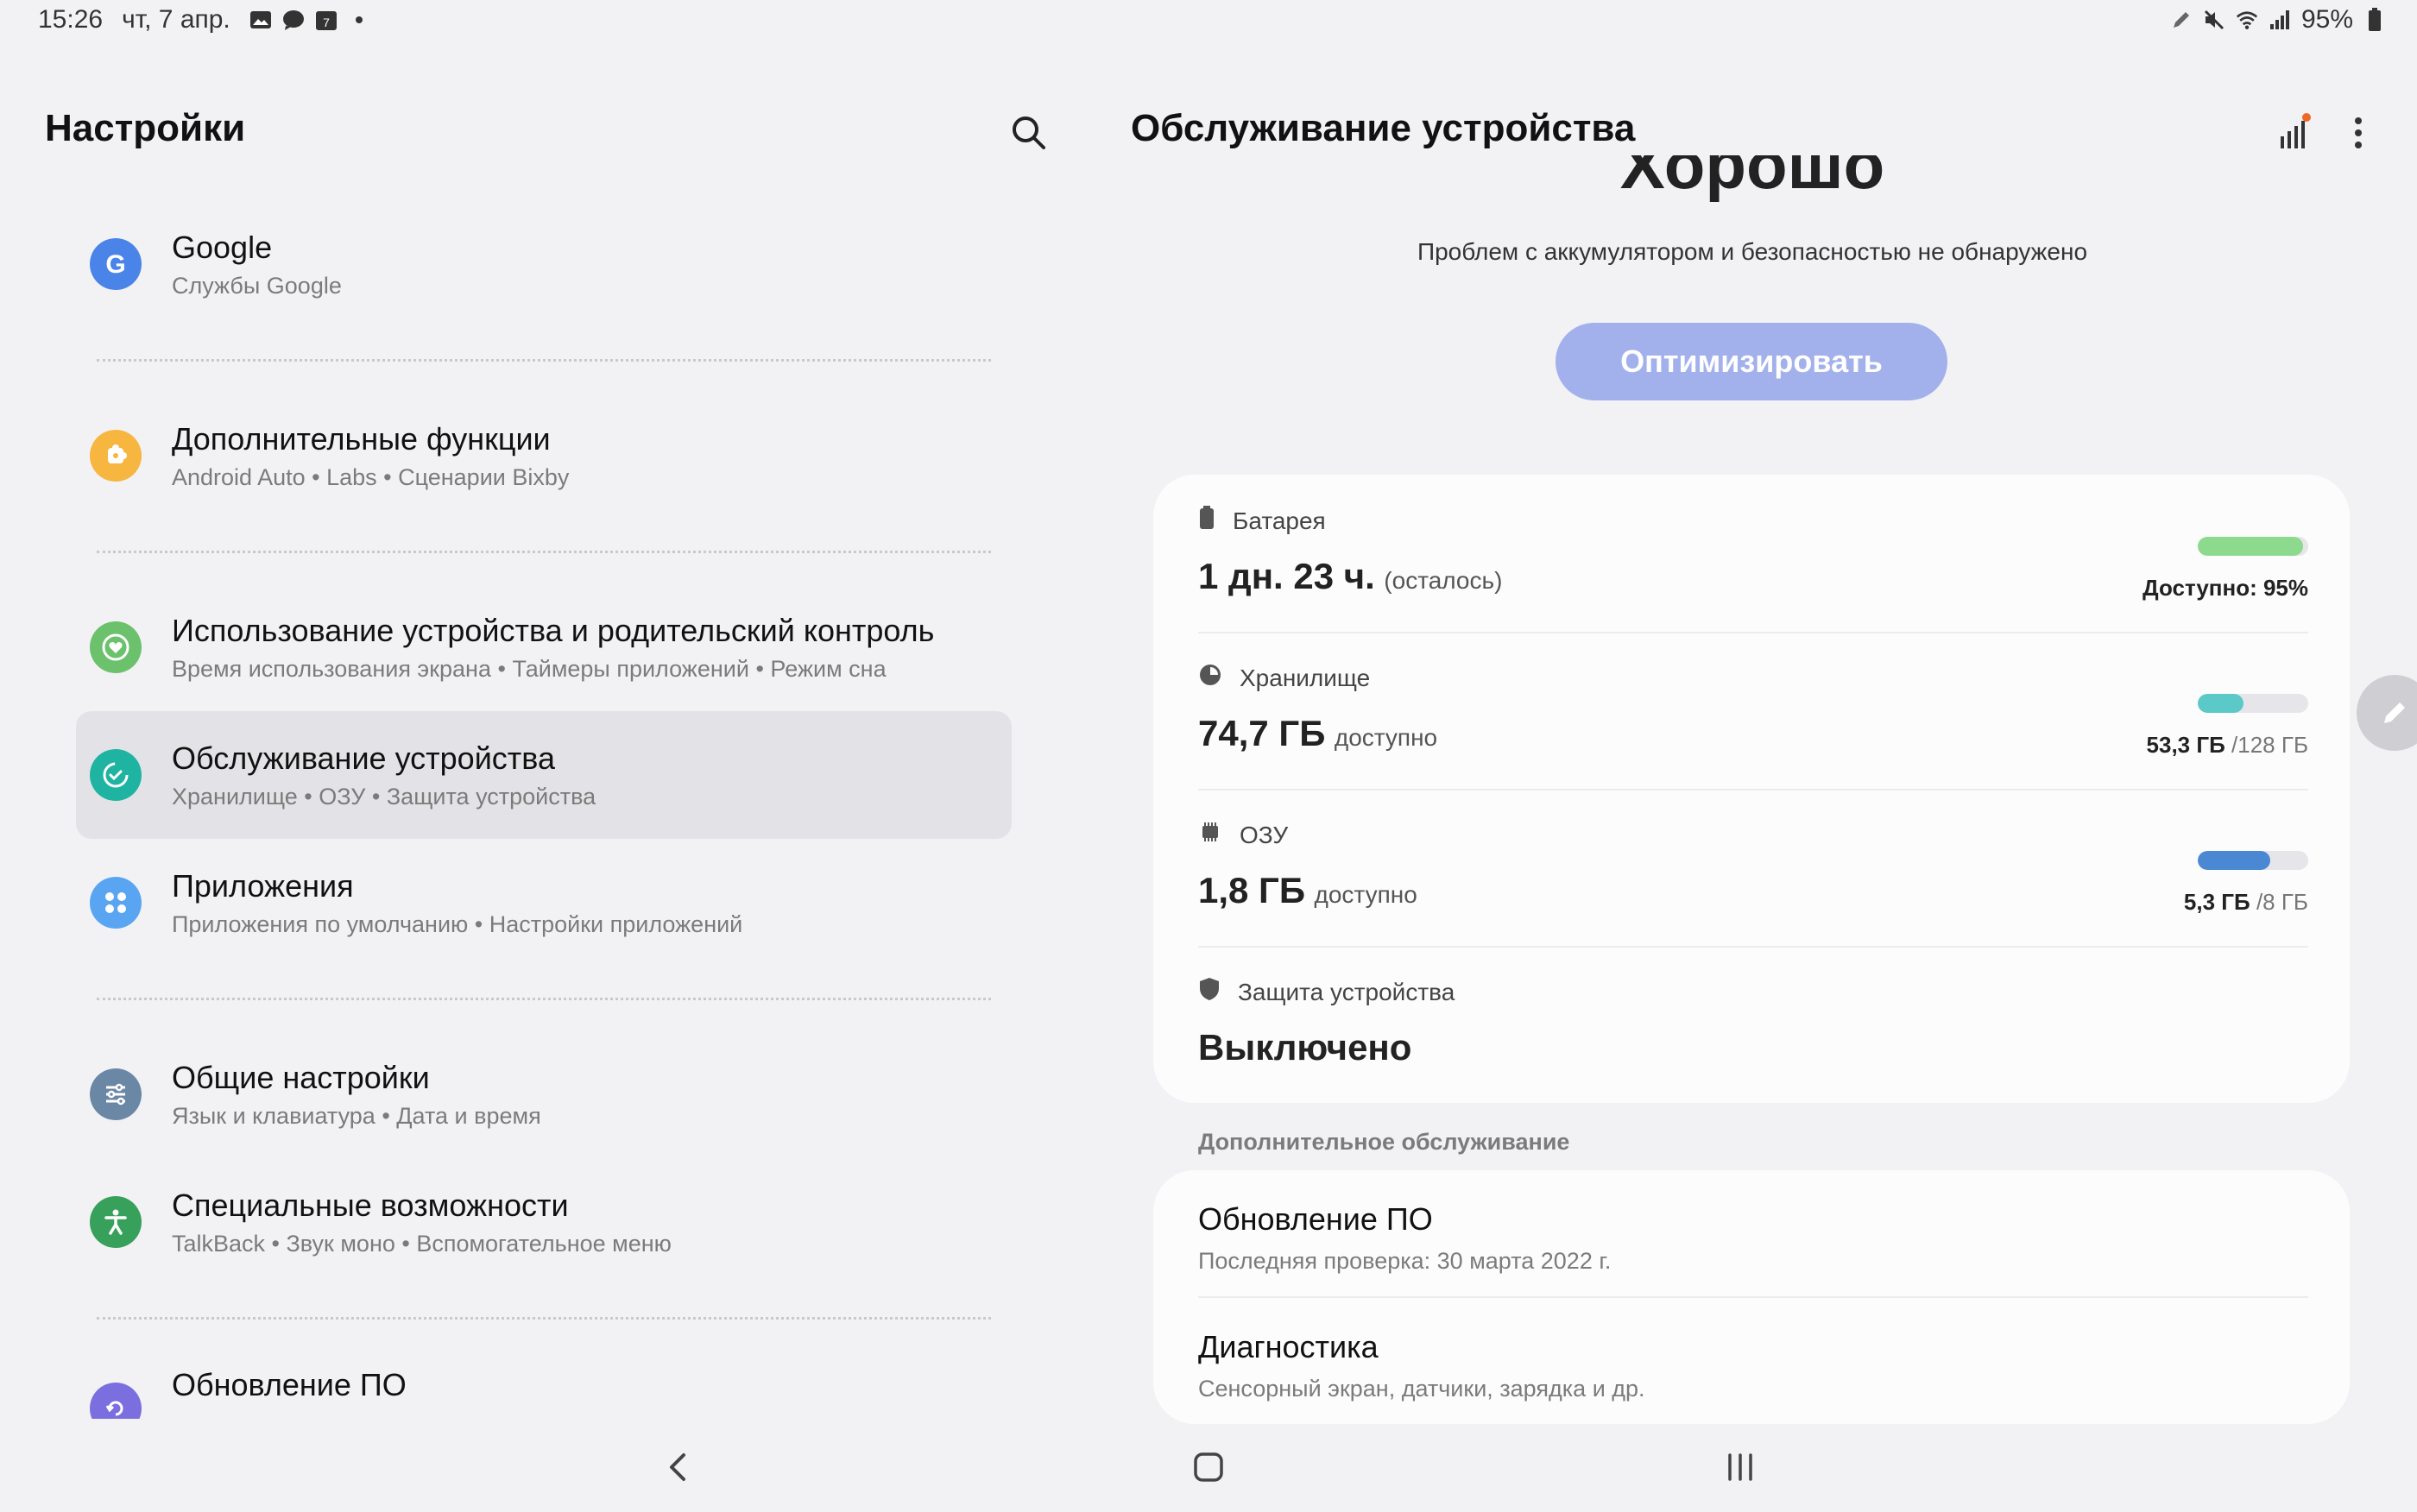 The width and height of the screenshot is (2417, 1512). What do you see at coordinates (1209, 992) in the screenshot?
I see `shield-icon` at bounding box center [1209, 992].